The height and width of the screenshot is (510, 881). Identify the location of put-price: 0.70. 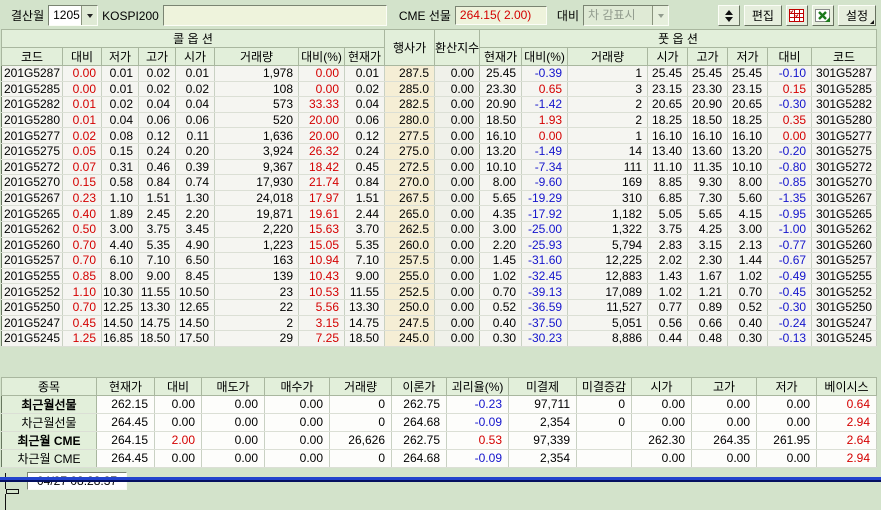
(501, 291).